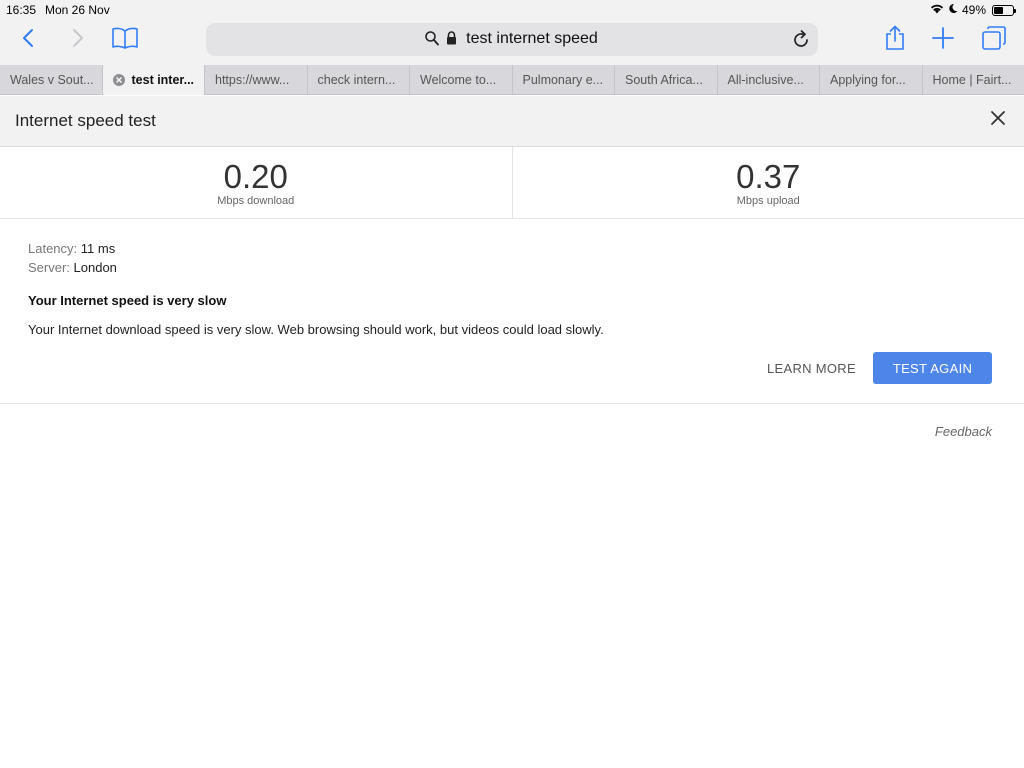  Describe the element at coordinates (512, 121) in the screenshot. I see `speedtest-header: Internet speed test` at that location.